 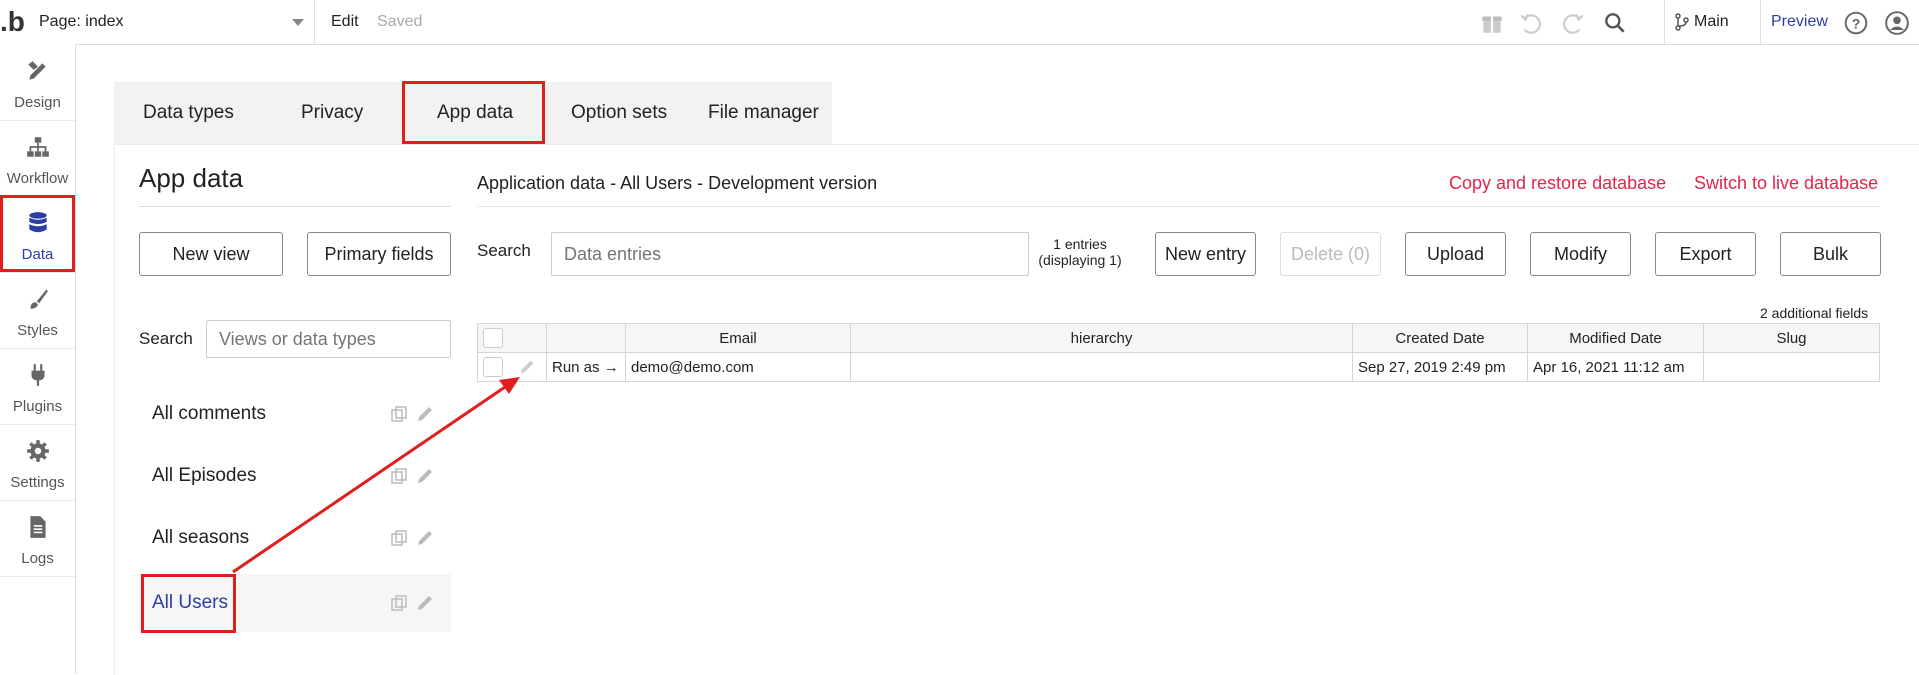 I want to click on sidebar-item-logs: Logs, so click(x=37, y=538).